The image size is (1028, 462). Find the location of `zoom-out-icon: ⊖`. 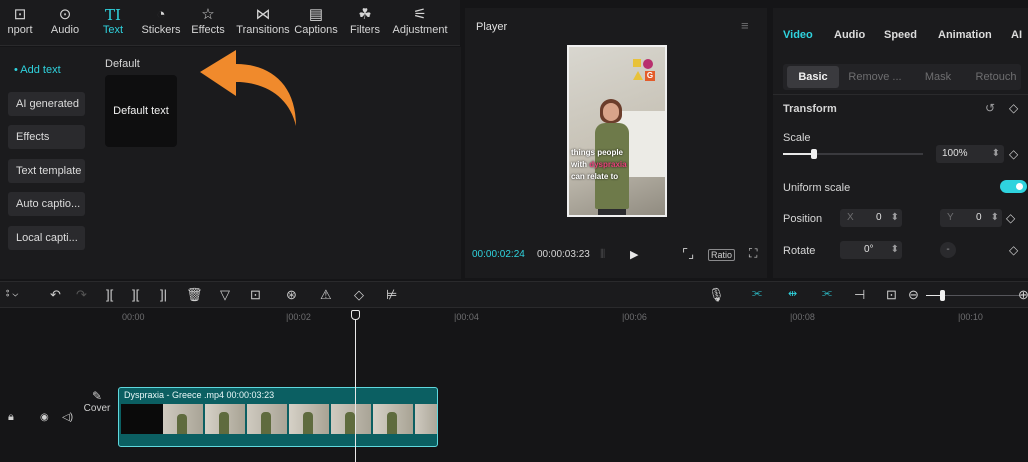

zoom-out-icon: ⊖ is located at coordinates (913, 295).